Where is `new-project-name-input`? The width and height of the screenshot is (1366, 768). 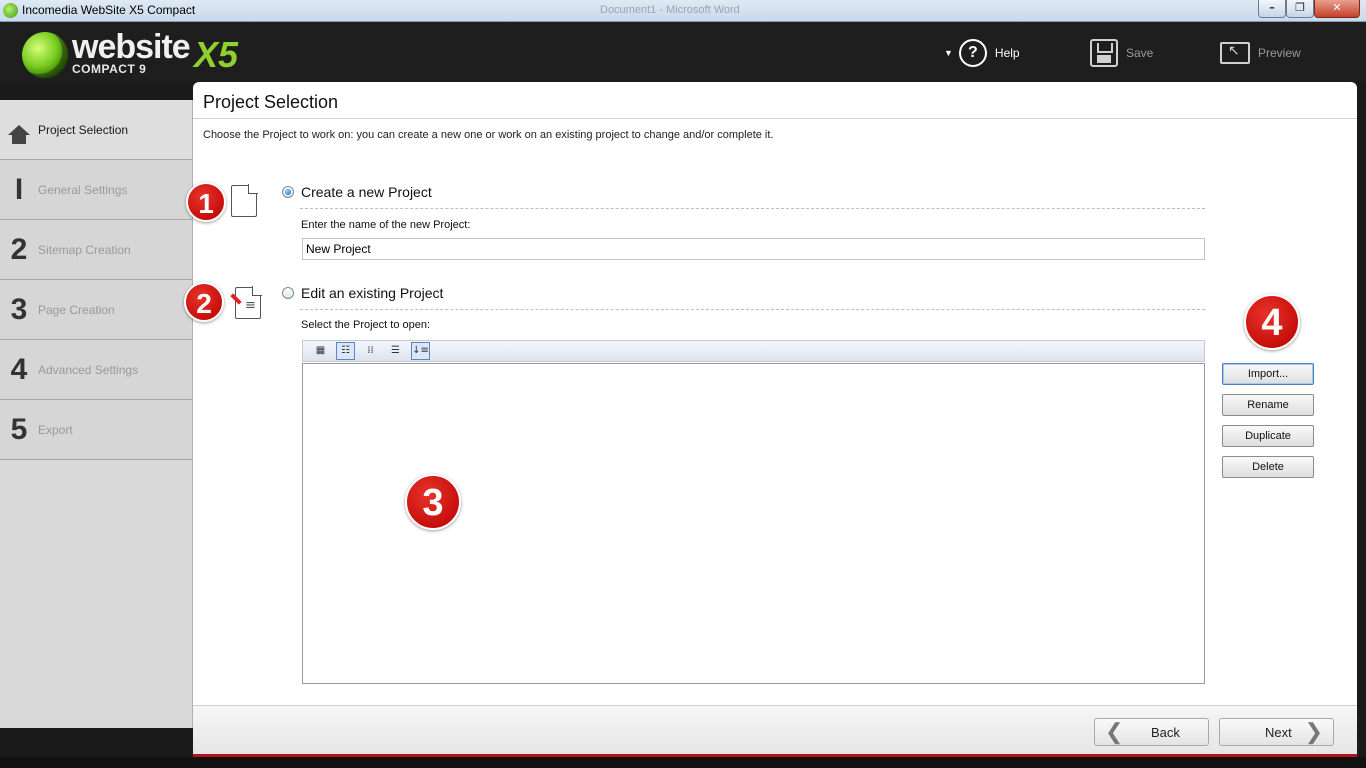 new-project-name-input is located at coordinates (753, 249).